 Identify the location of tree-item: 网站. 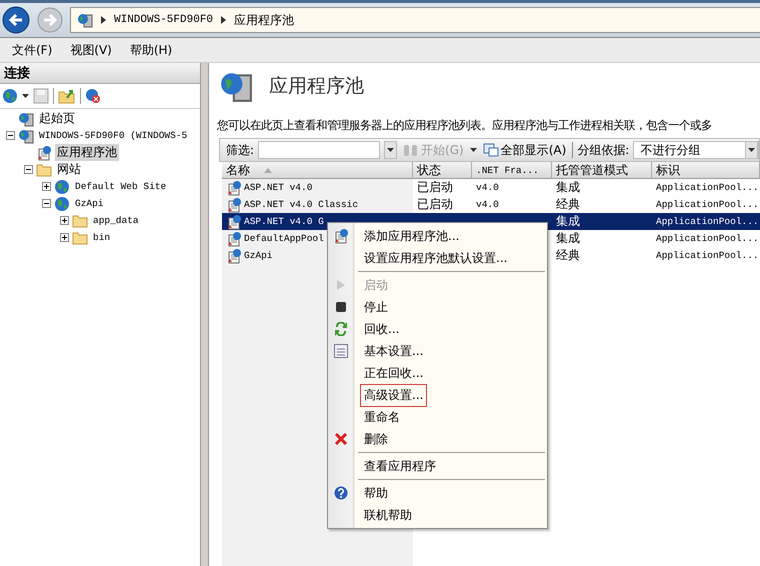
(69, 169).